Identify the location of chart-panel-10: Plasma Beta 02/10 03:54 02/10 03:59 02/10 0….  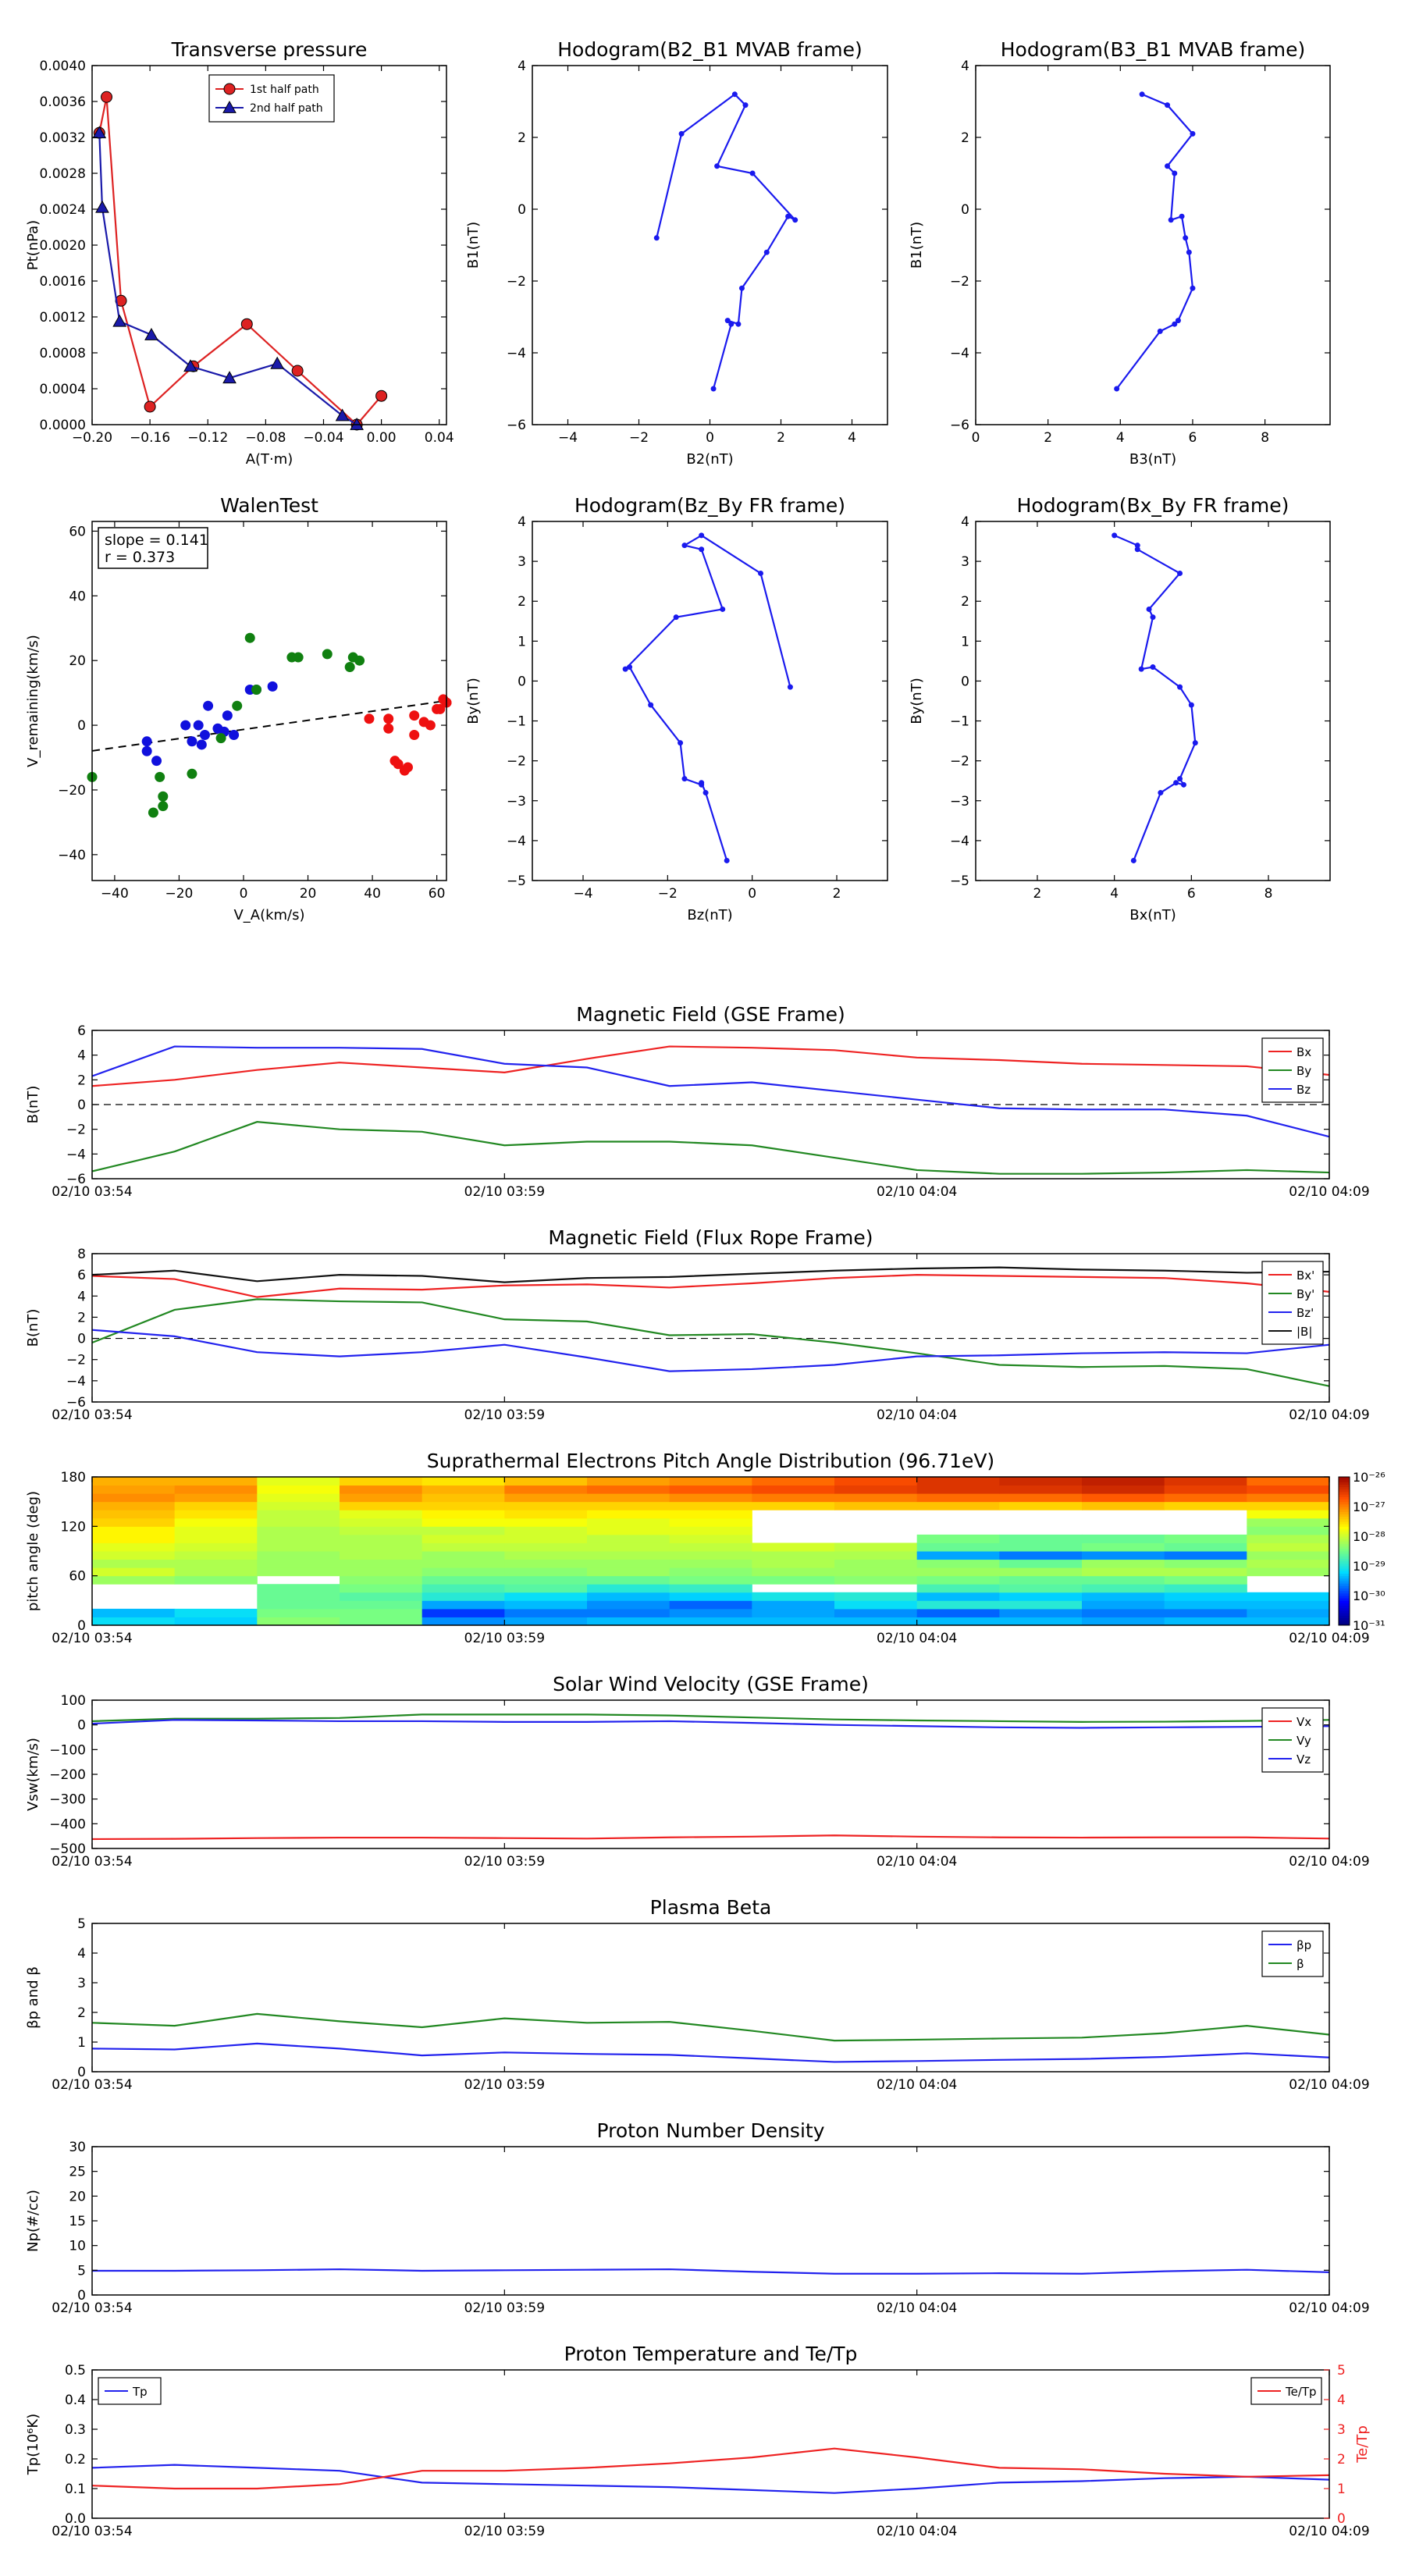
(697, 1995).